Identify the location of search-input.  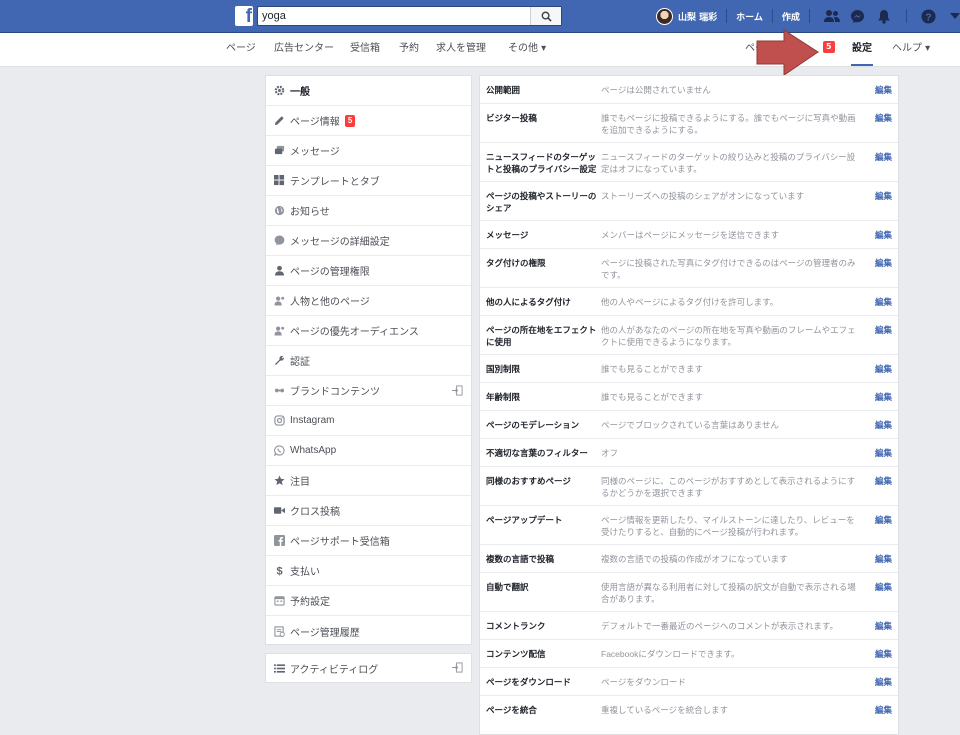
(397, 16).